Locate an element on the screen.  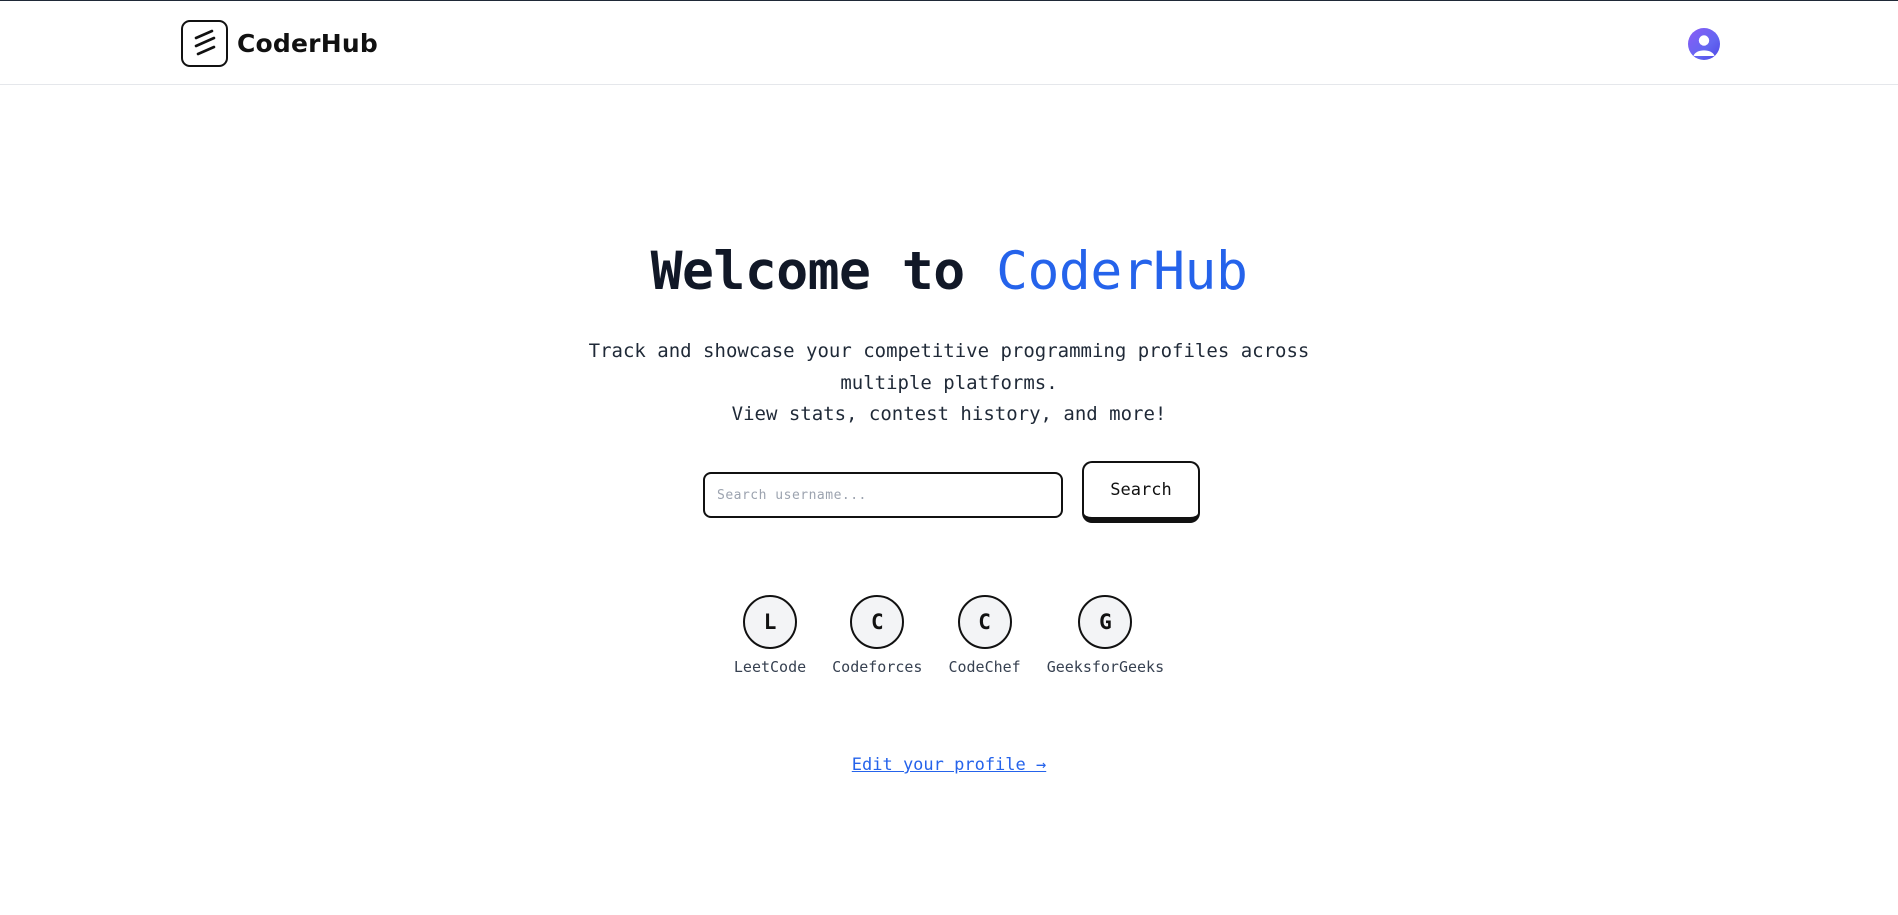
hero: Welcome to CoderHub is located at coordinates (949, 272).